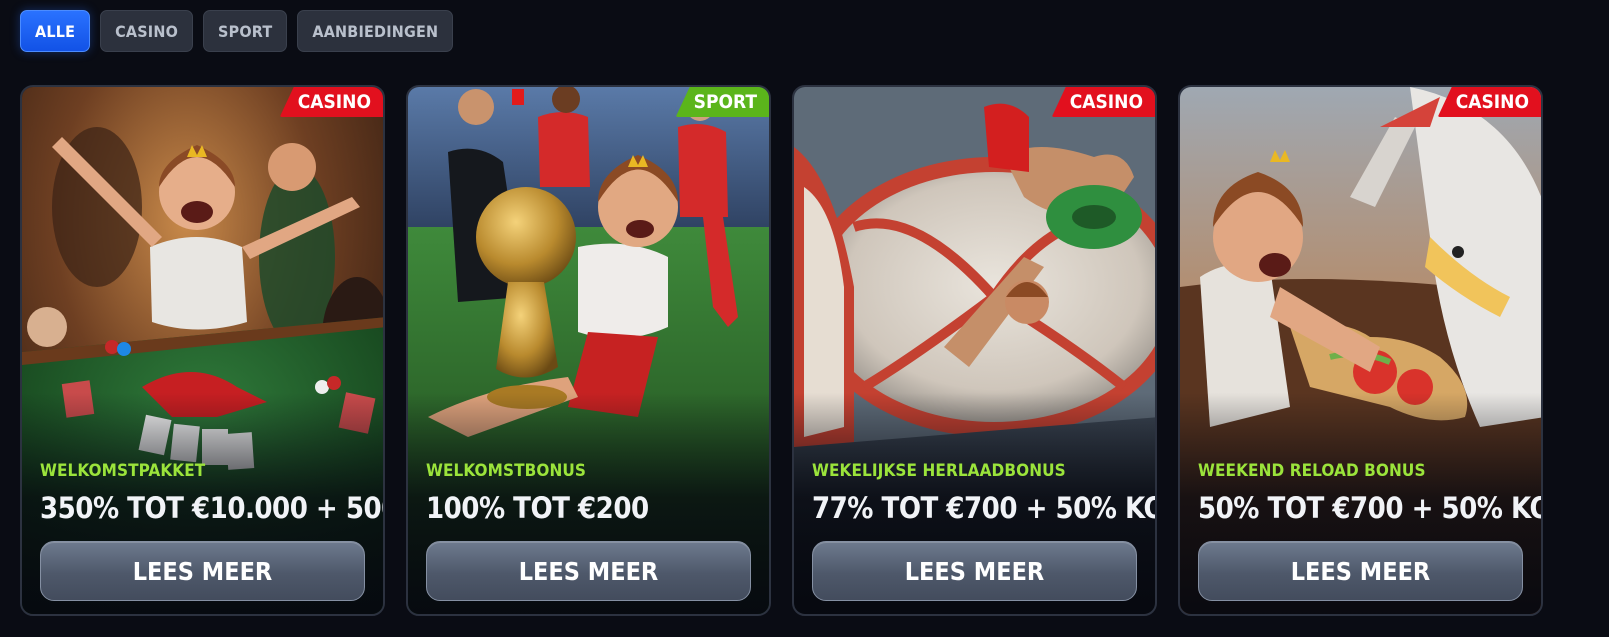 Image resolution: width=1609 pixels, height=637 pixels. I want to click on category-filter-bar: ALLE CASINO SPORT AANBIEDINGEN, so click(237, 31).